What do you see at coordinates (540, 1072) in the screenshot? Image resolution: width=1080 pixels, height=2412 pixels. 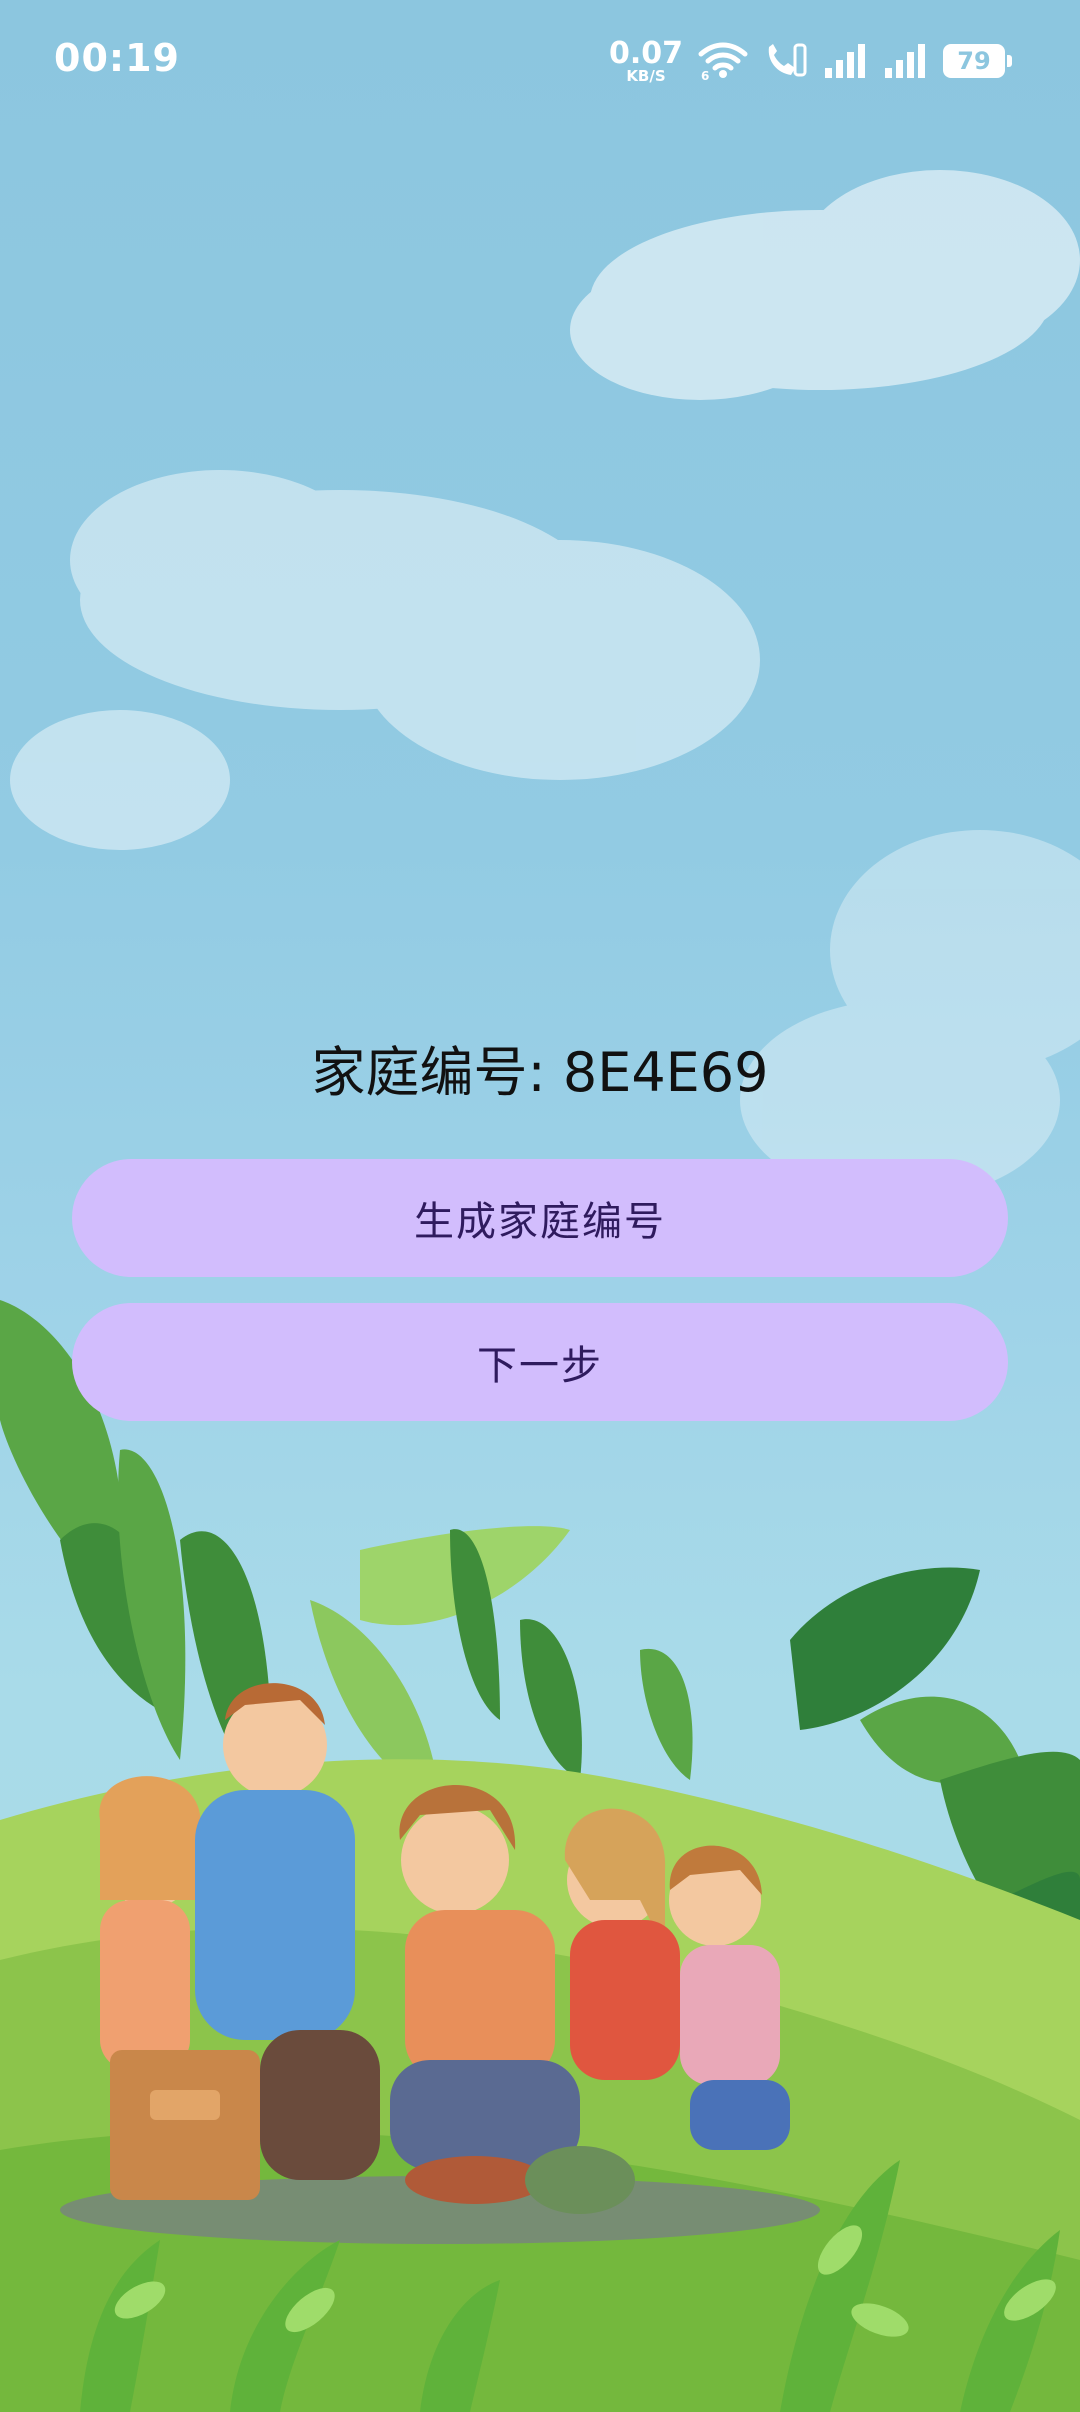 I see `family-id-label: 家庭编号: 8E4E69` at bounding box center [540, 1072].